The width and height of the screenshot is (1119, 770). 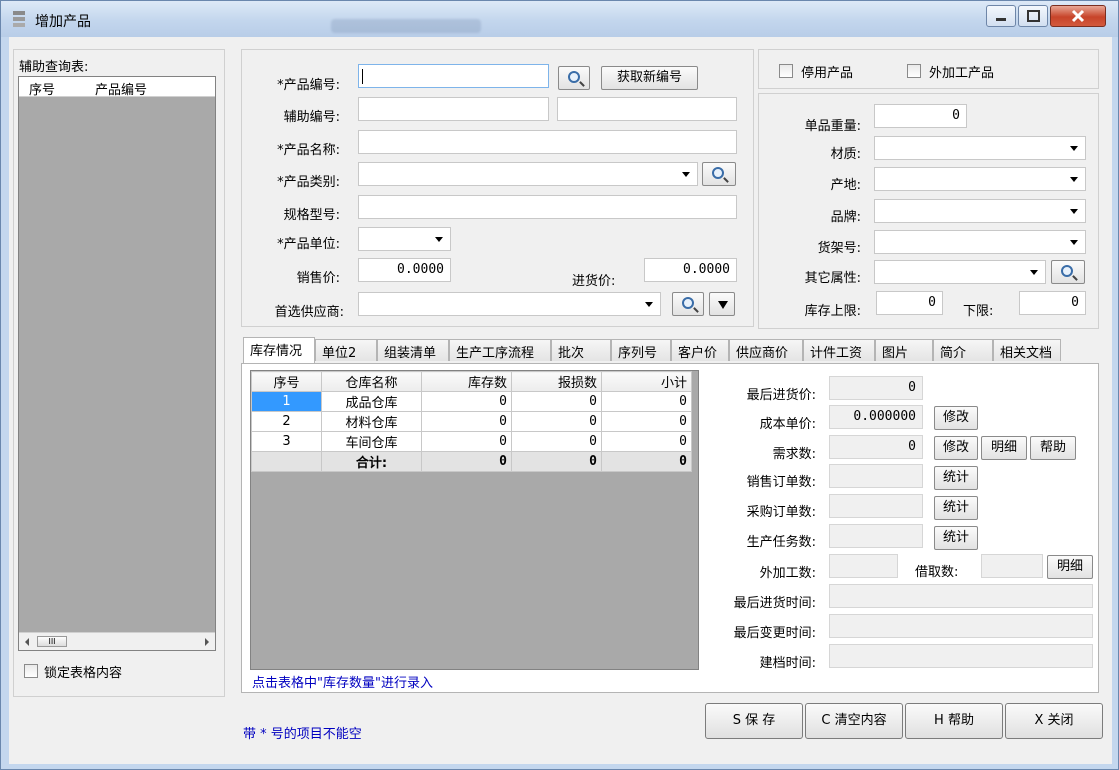 I want to click on help-button: H 帮助, so click(x=954, y=721).